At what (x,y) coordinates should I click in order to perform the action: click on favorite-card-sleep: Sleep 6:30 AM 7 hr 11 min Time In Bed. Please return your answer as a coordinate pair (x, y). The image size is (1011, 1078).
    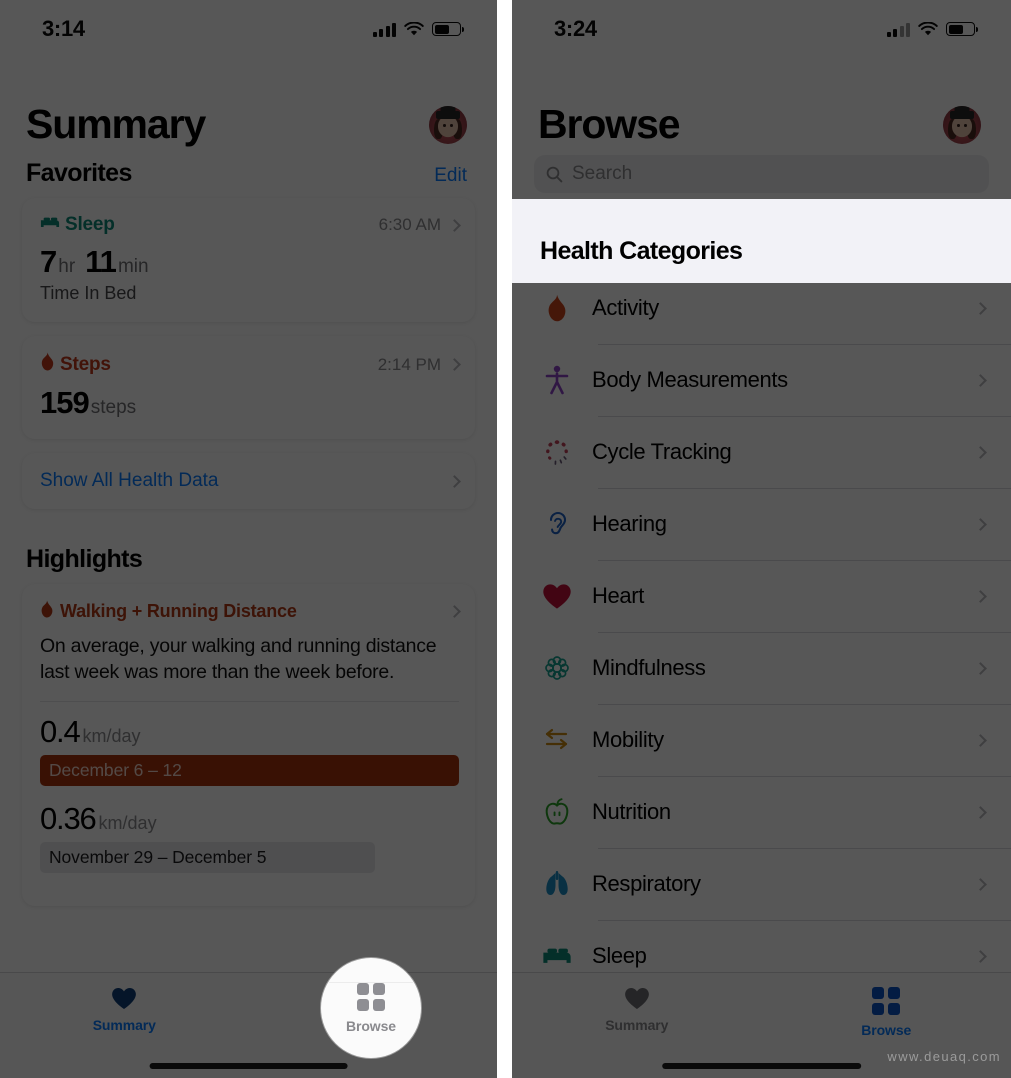
    Looking at the image, I should click on (248, 260).